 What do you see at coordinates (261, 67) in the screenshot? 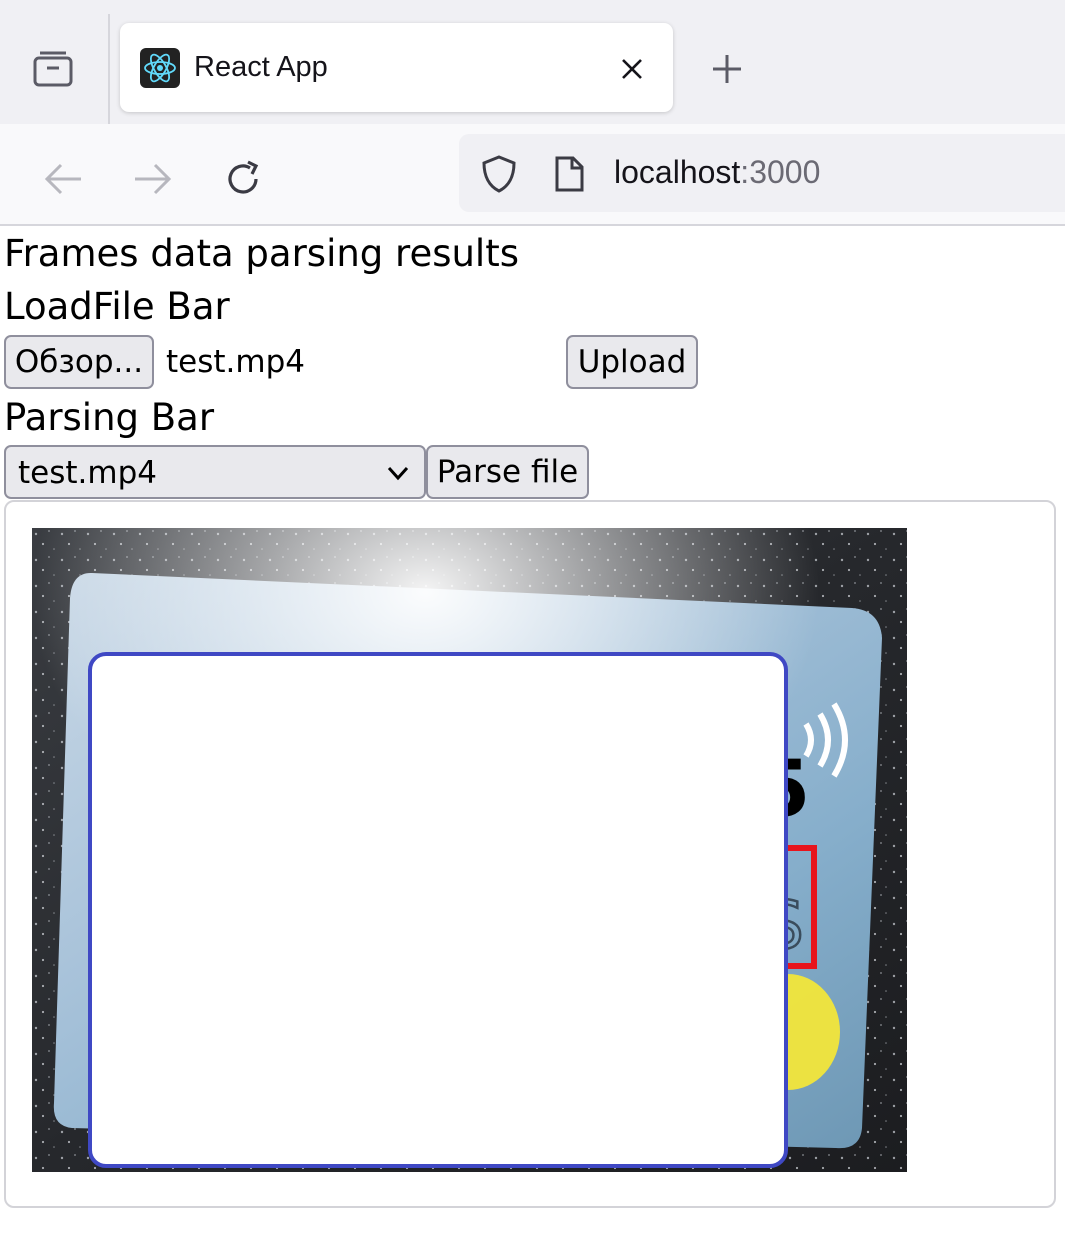
I see `tab-title: React App` at bounding box center [261, 67].